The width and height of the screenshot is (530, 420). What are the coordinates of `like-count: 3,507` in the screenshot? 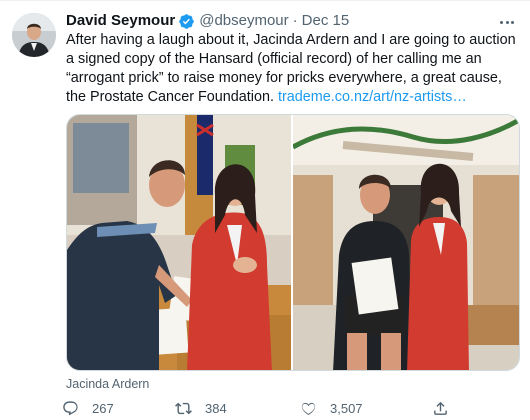 It's located at (346, 408).